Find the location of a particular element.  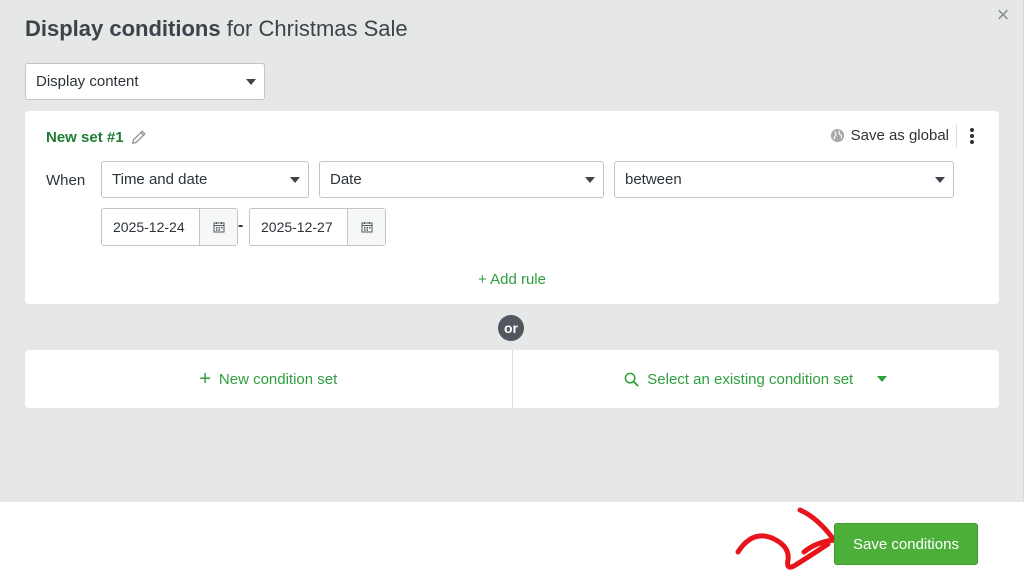

new-condition-set-button: + New condition set is located at coordinates (268, 379).